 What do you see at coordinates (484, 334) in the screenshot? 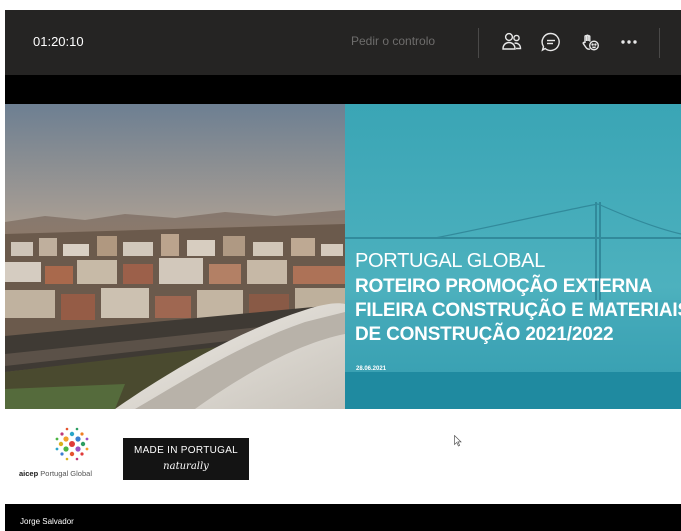
I see `slide-title-line-3: DE CONSTRUÇÃO 2021/2022` at bounding box center [484, 334].